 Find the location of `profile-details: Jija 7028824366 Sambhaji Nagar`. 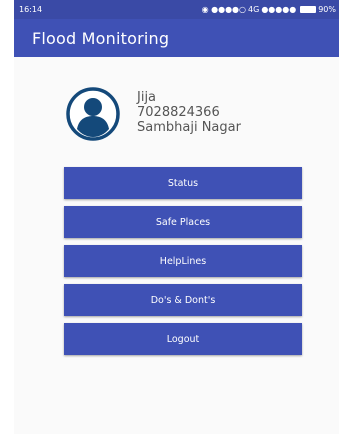

profile-details: Jija 7028824366 Sambhaji Nagar is located at coordinates (189, 112).